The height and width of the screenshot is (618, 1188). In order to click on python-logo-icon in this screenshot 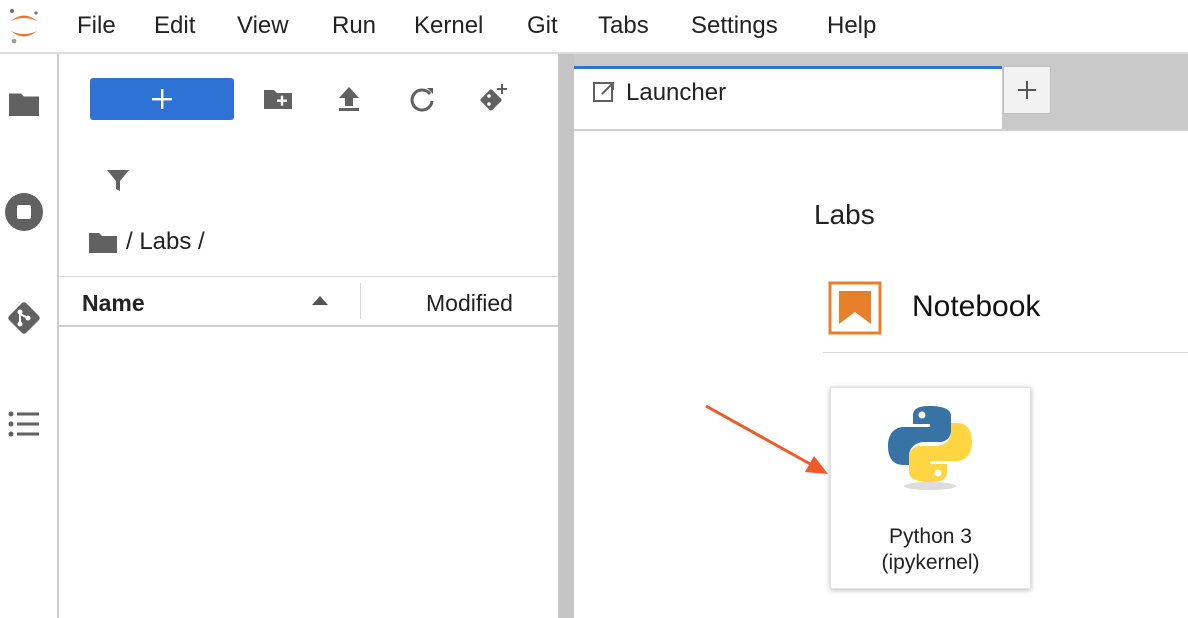, I will do `click(930, 448)`.